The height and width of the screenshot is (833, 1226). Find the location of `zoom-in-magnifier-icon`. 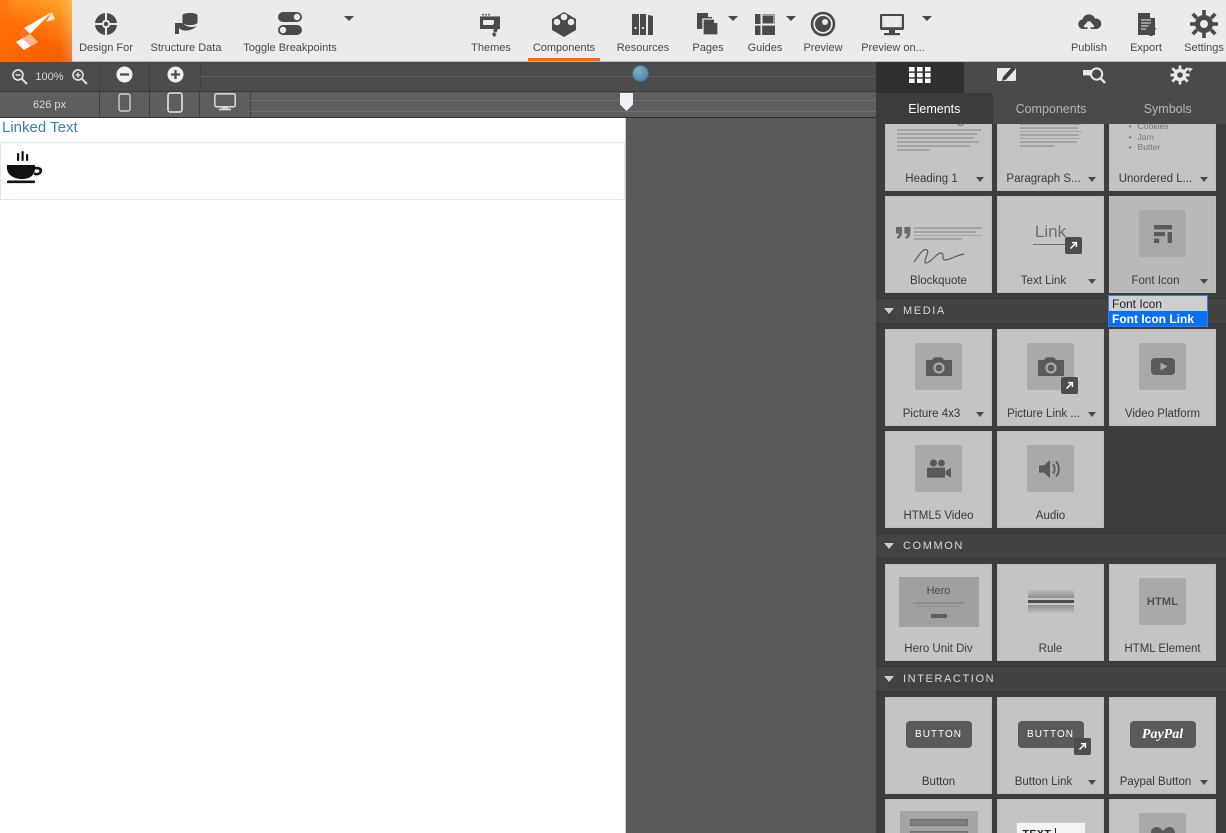

zoom-in-magnifier-icon is located at coordinates (79, 76).